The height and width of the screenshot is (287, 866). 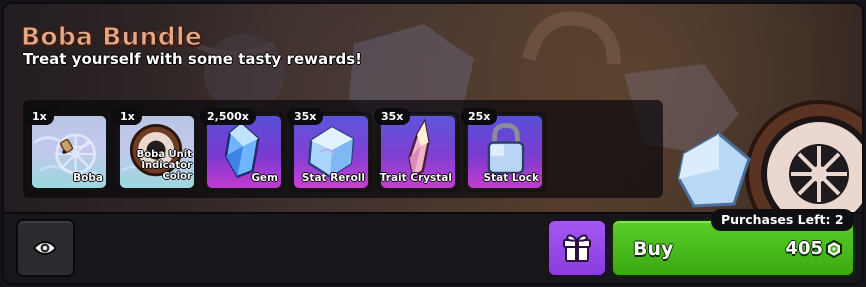 I want to click on reward-item-name: Trait Crystal, so click(x=415, y=178).